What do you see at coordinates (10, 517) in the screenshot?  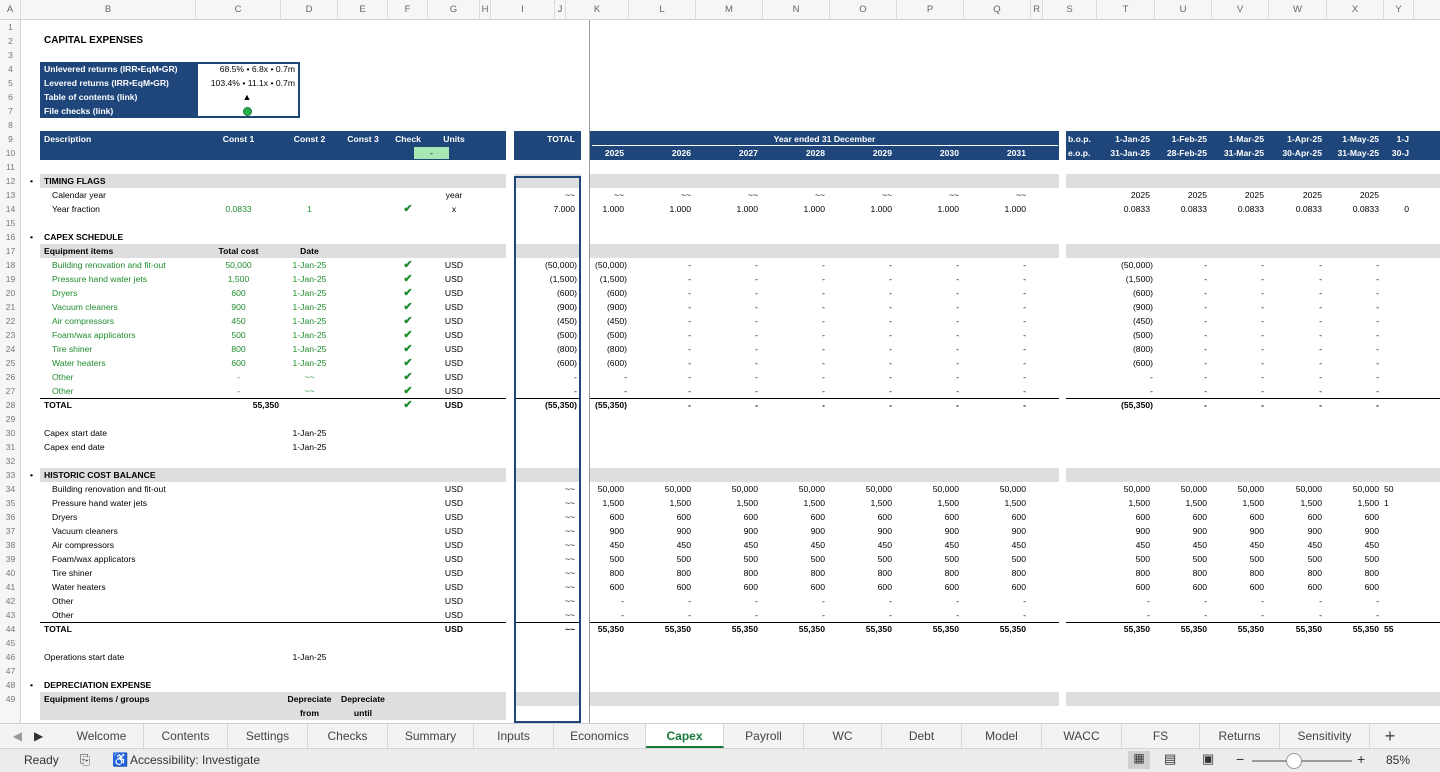 I see `row-header-36: 36` at bounding box center [10, 517].